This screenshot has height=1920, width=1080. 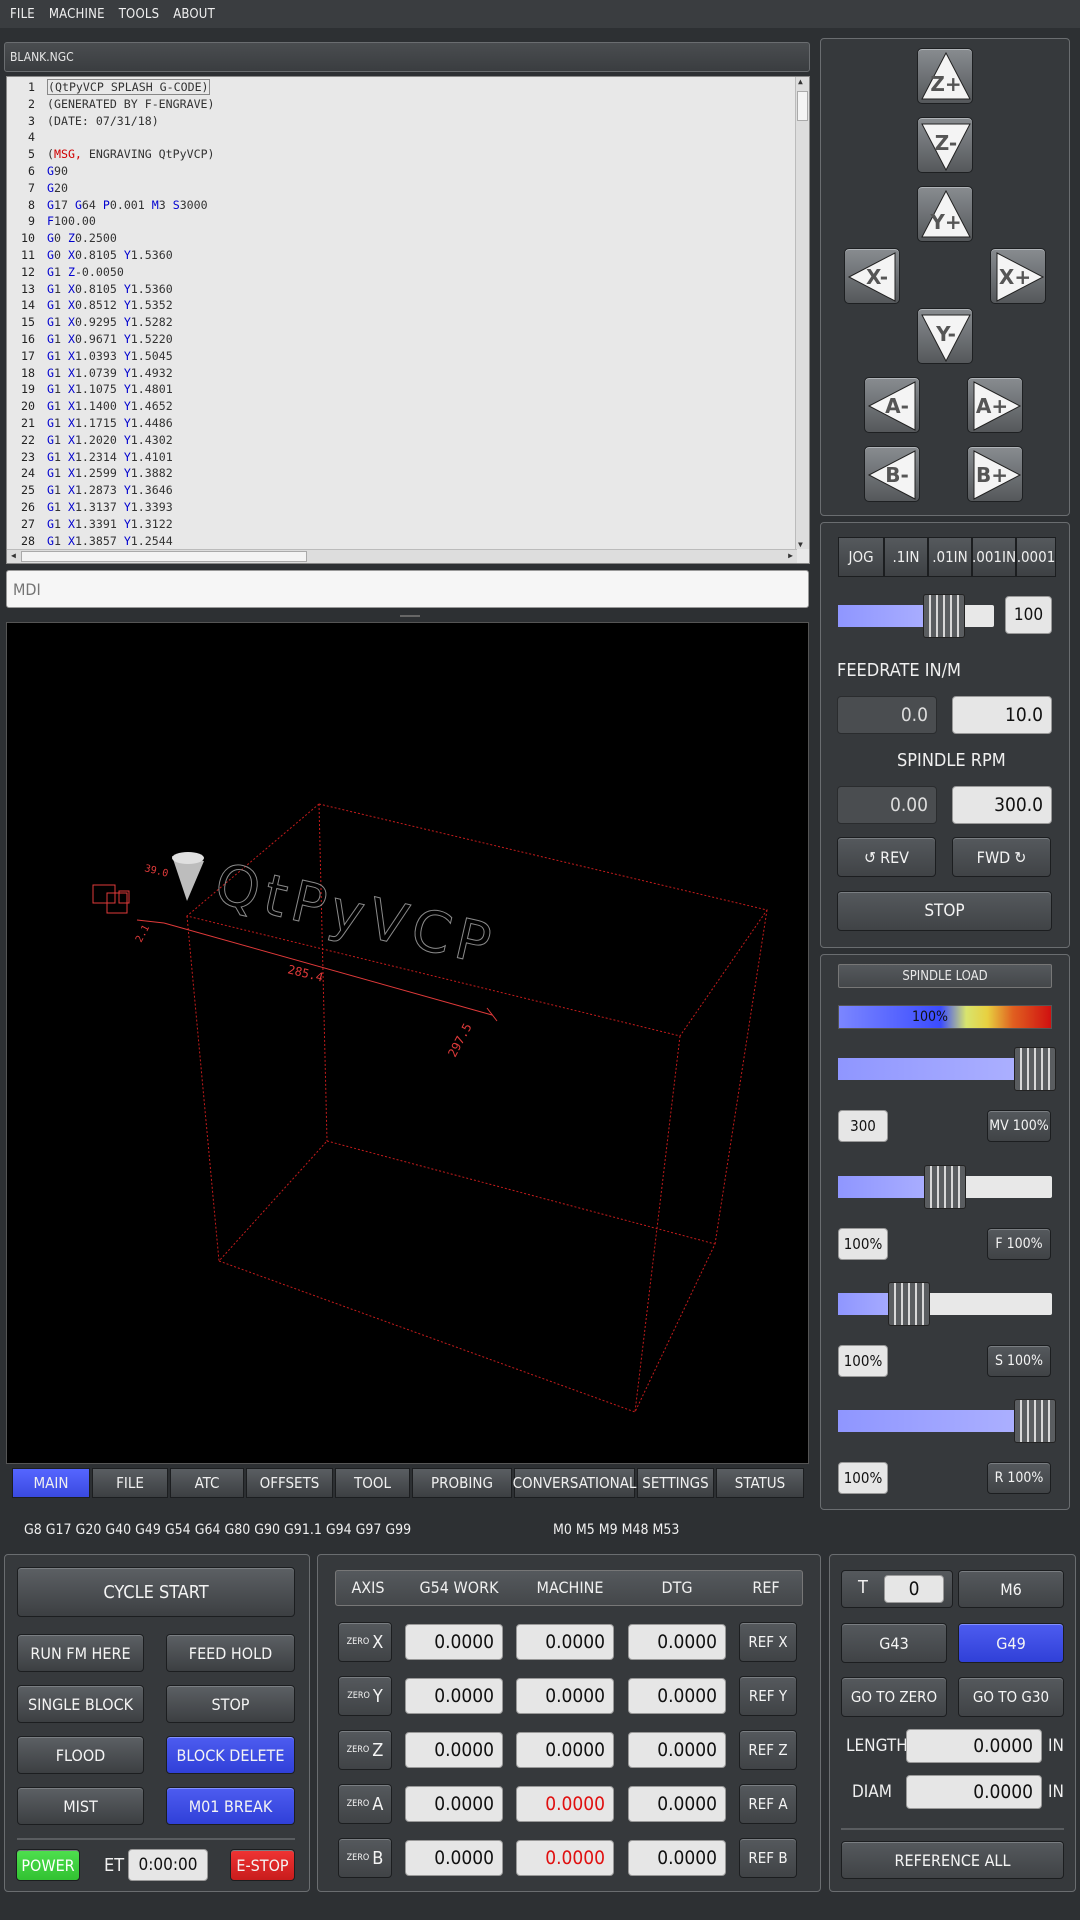 I want to click on gcode-line: 23 G1 X1.2314 Y1.4101, so click(x=402, y=458).